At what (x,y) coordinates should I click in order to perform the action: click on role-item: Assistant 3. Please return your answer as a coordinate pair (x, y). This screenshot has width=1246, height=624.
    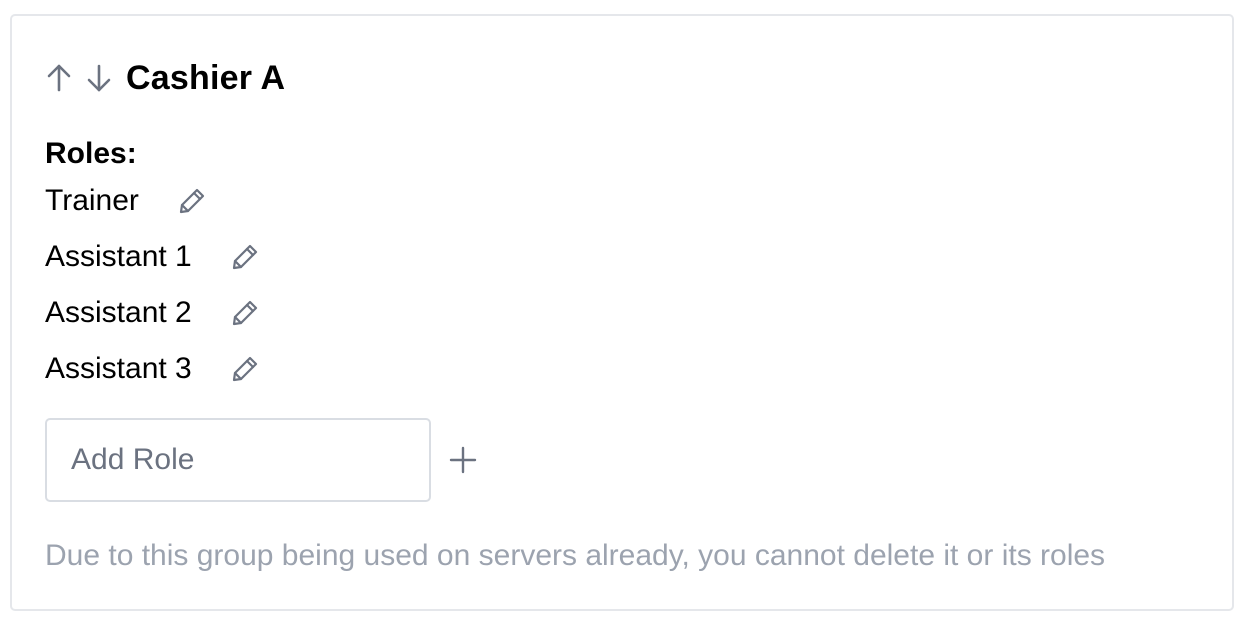
    Looking at the image, I should click on (152, 369).